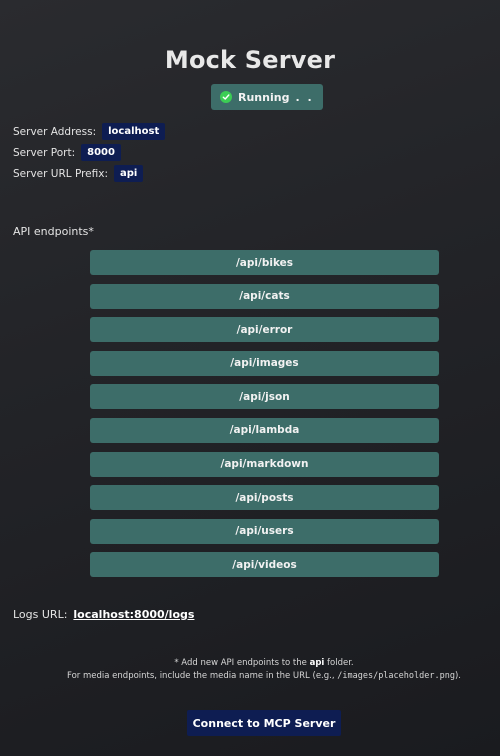  Describe the element at coordinates (264, 565) in the screenshot. I see `endpoint-button-videos: /api/videos` at that location.